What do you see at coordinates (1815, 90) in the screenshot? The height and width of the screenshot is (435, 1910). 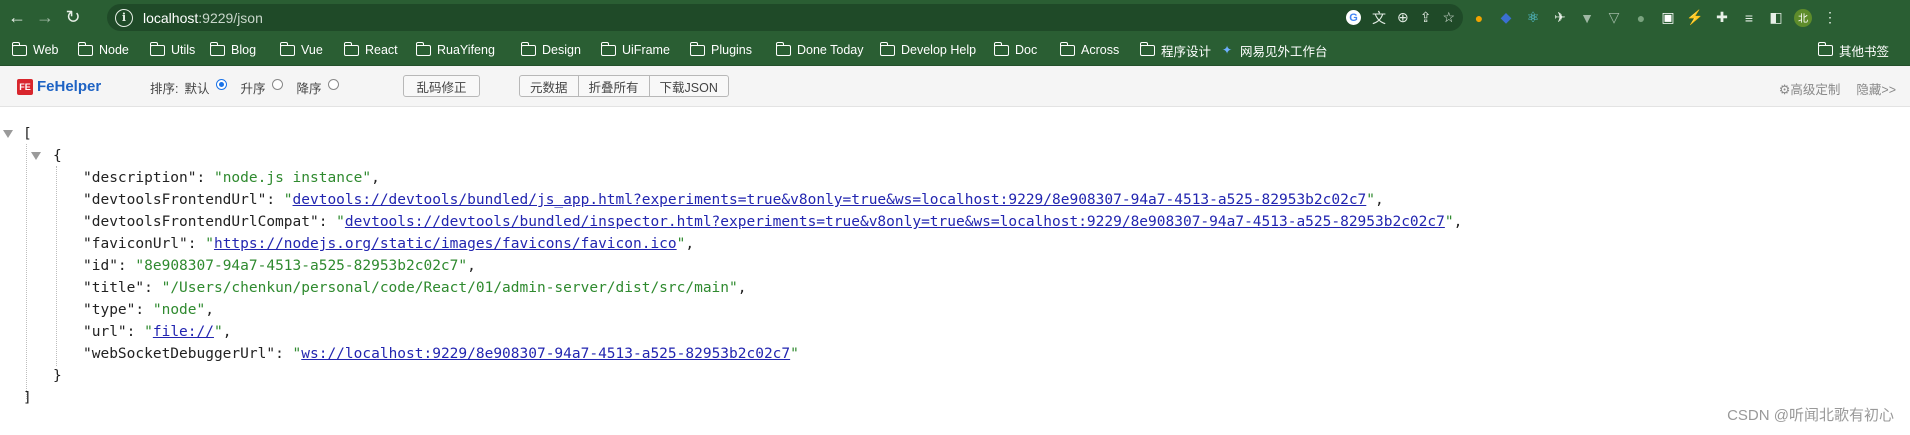 I see `advanced-settings-label: 高级定制` at bounding box center [1815, 90].